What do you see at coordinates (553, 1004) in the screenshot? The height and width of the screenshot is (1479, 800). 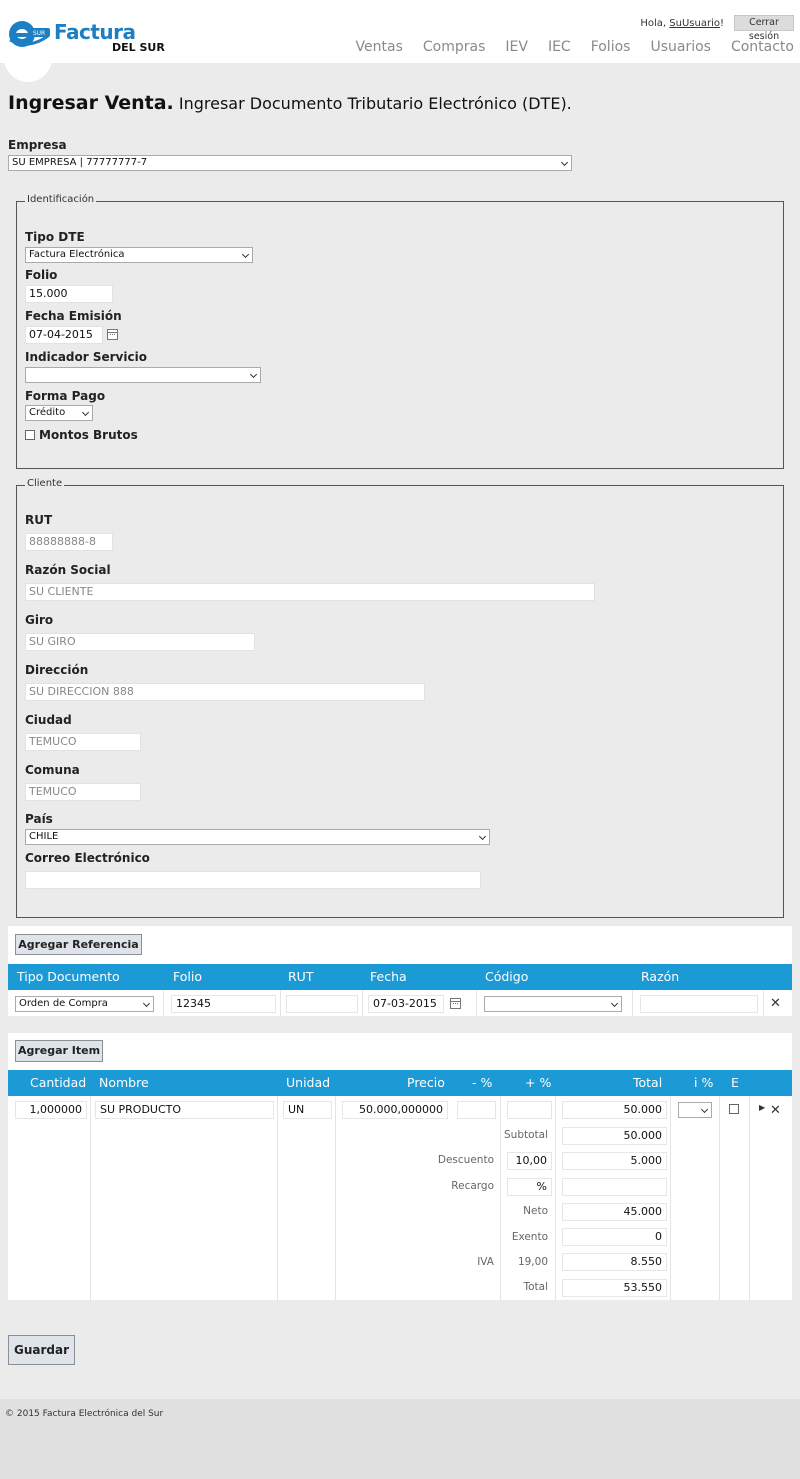 I see `ref-codigo-select` at bounding box center [553, 1004].